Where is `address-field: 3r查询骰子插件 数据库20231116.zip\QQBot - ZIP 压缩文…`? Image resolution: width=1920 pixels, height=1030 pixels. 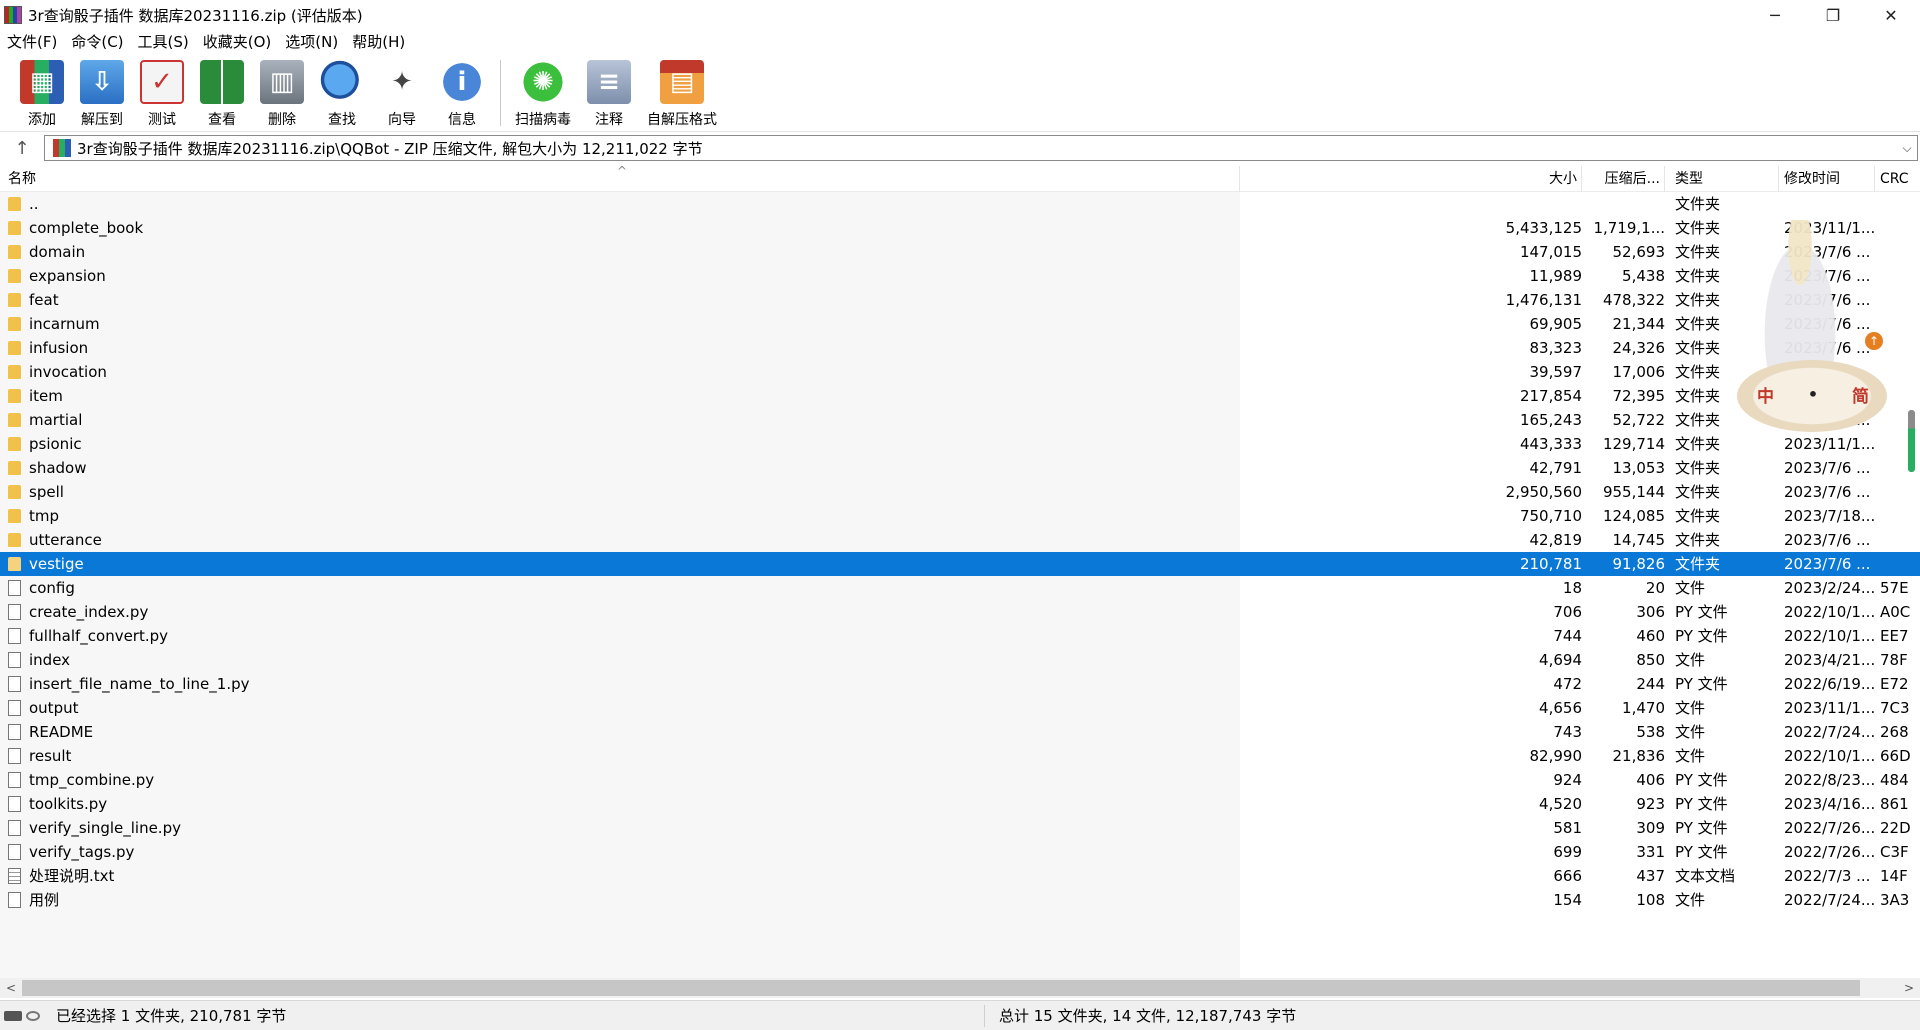 address-field: 3r查询骰子插件 数据库20231116.zip\QQBot - ZIP 压缩文… is located at coordinates (981, 148).